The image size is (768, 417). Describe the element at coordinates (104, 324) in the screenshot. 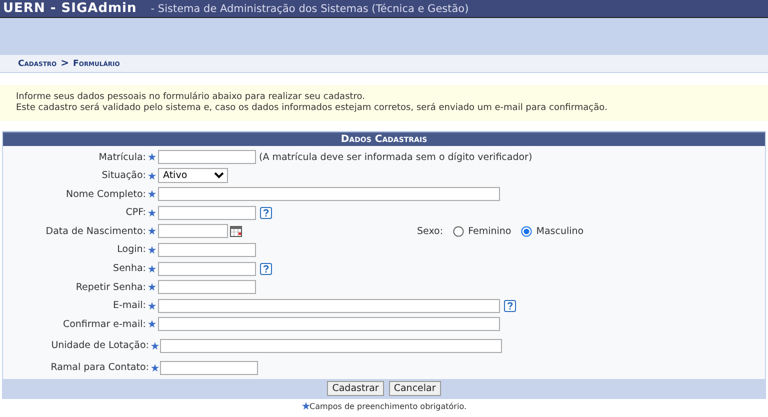

I see `field-label: Confirmar e-mail:` at that location.